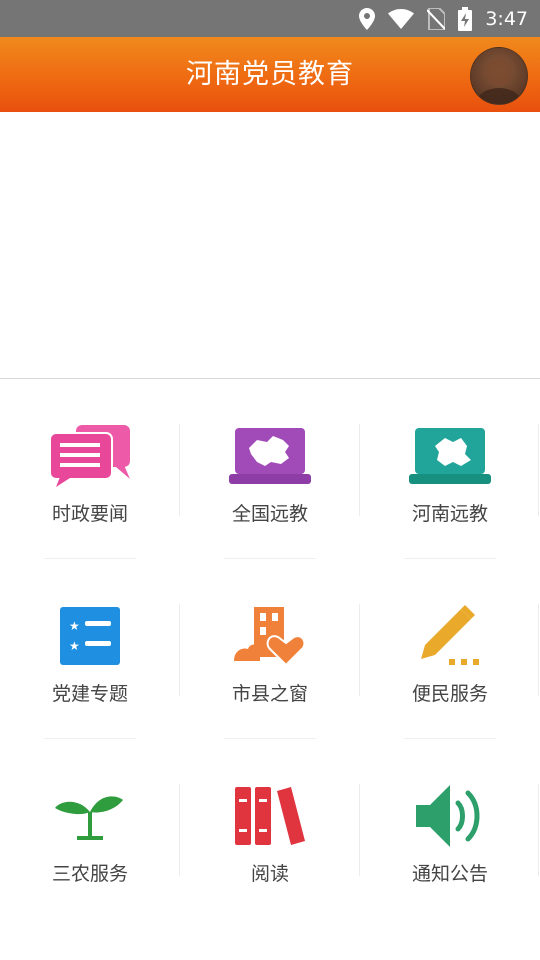 The image size is (540, 960). What do you see at coordinates (270, 816) in the screenshot?
I see `books-icon` at bounding box center [270, 816].